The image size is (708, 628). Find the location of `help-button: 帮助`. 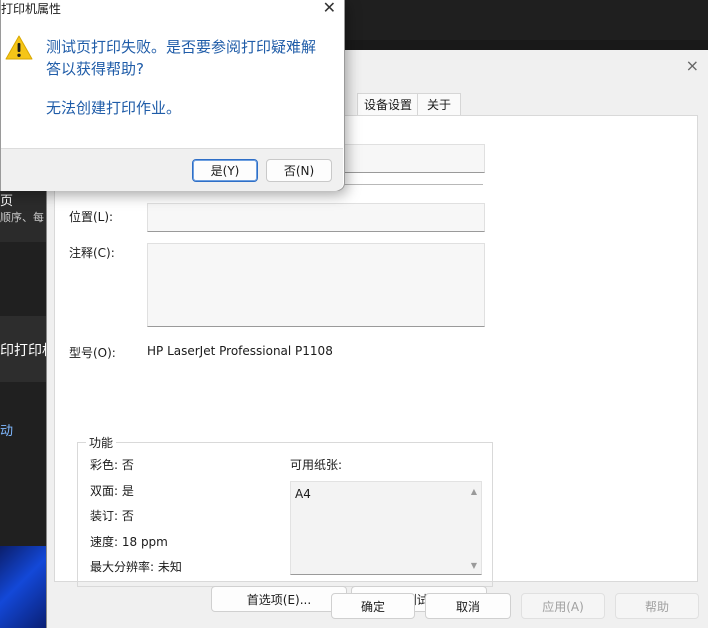

help-button: 帮助 is located at coordinates (657, 606).